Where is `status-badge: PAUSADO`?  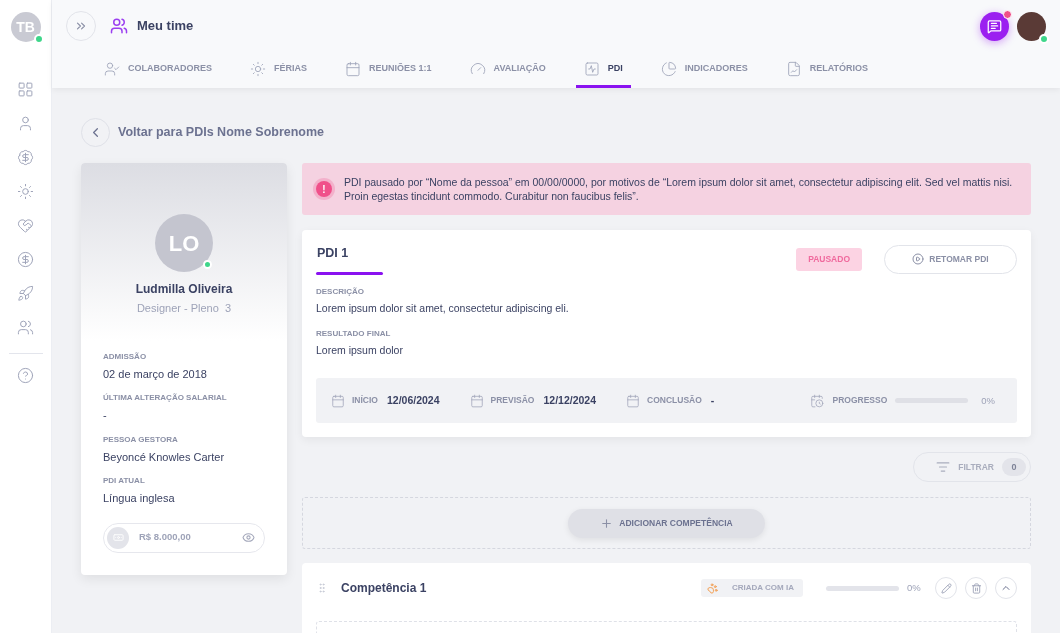
status-badge: PAUSADO is located at coordinates (829, 259).